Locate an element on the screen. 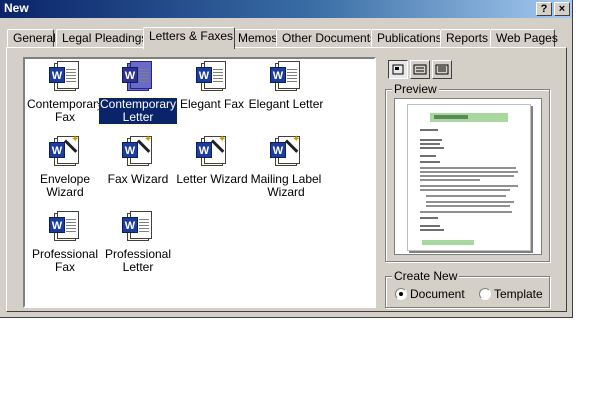 The width and height of the screenshot is (607, 402). item-label: Professional Fax is located at coordinates (65, 260).